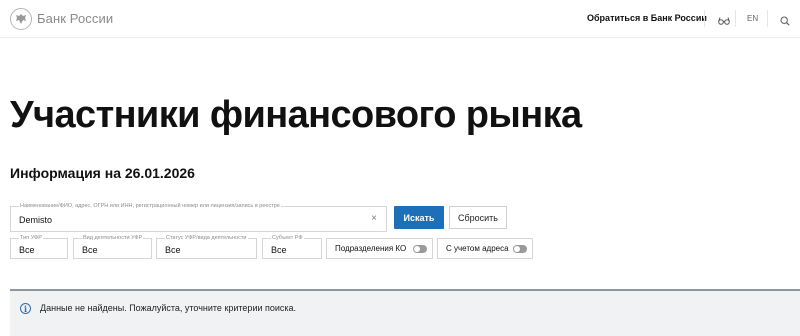  I want to click on status-filter-label: Статус УФР/вида деятельности, so click(206, 238).